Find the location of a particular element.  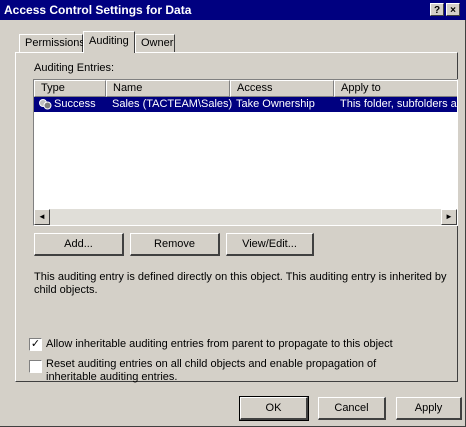

remove-button-label: Remove is located at coordinates (174, 244).